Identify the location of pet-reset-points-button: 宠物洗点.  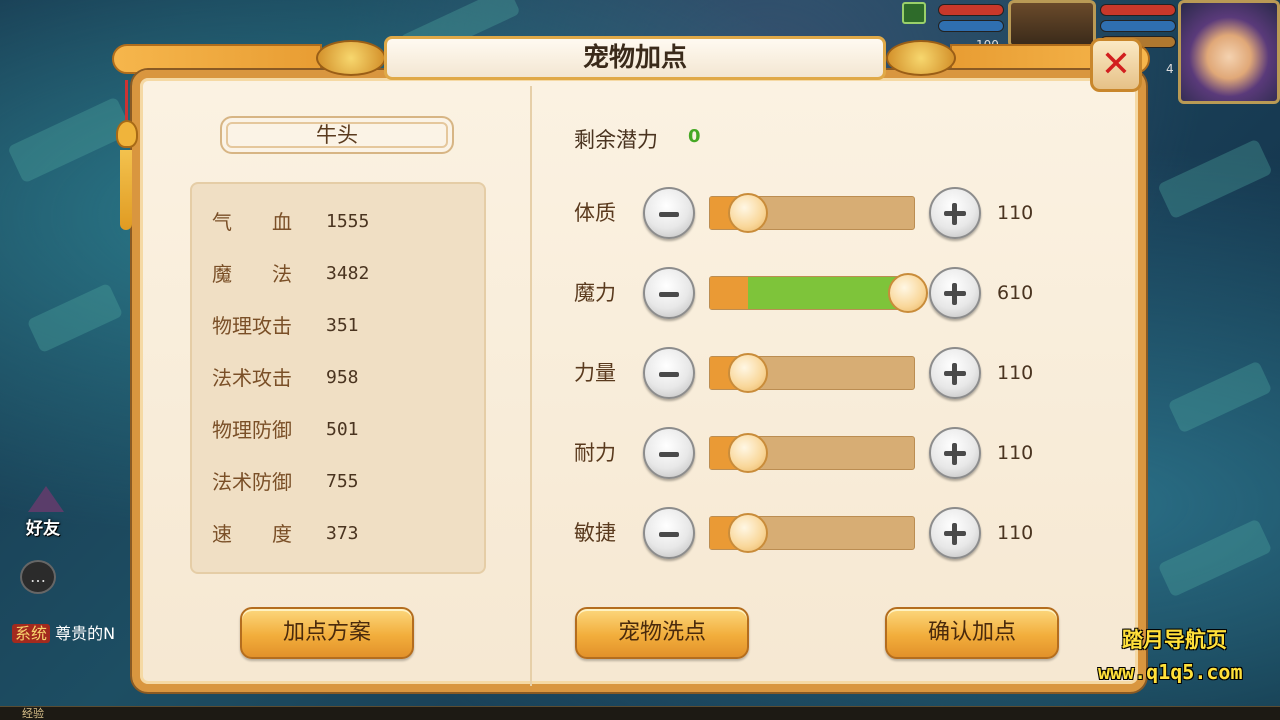
(662, 633).